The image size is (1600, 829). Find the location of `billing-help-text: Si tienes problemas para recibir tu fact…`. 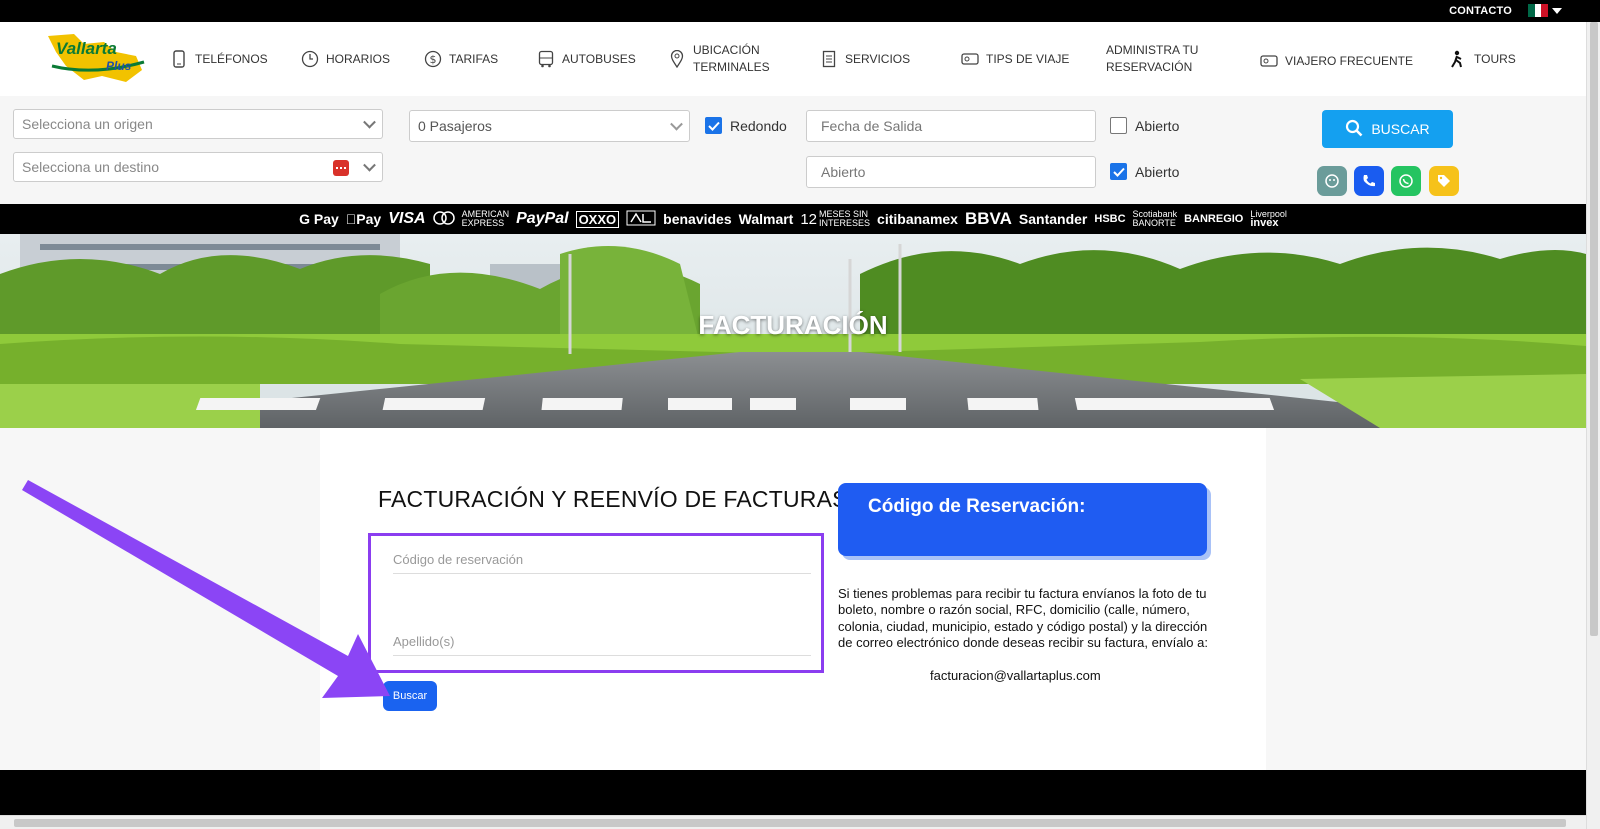

billing-help-text: Si tienes problemas para recibir tu fact… is located at coordinates (1023, 618).